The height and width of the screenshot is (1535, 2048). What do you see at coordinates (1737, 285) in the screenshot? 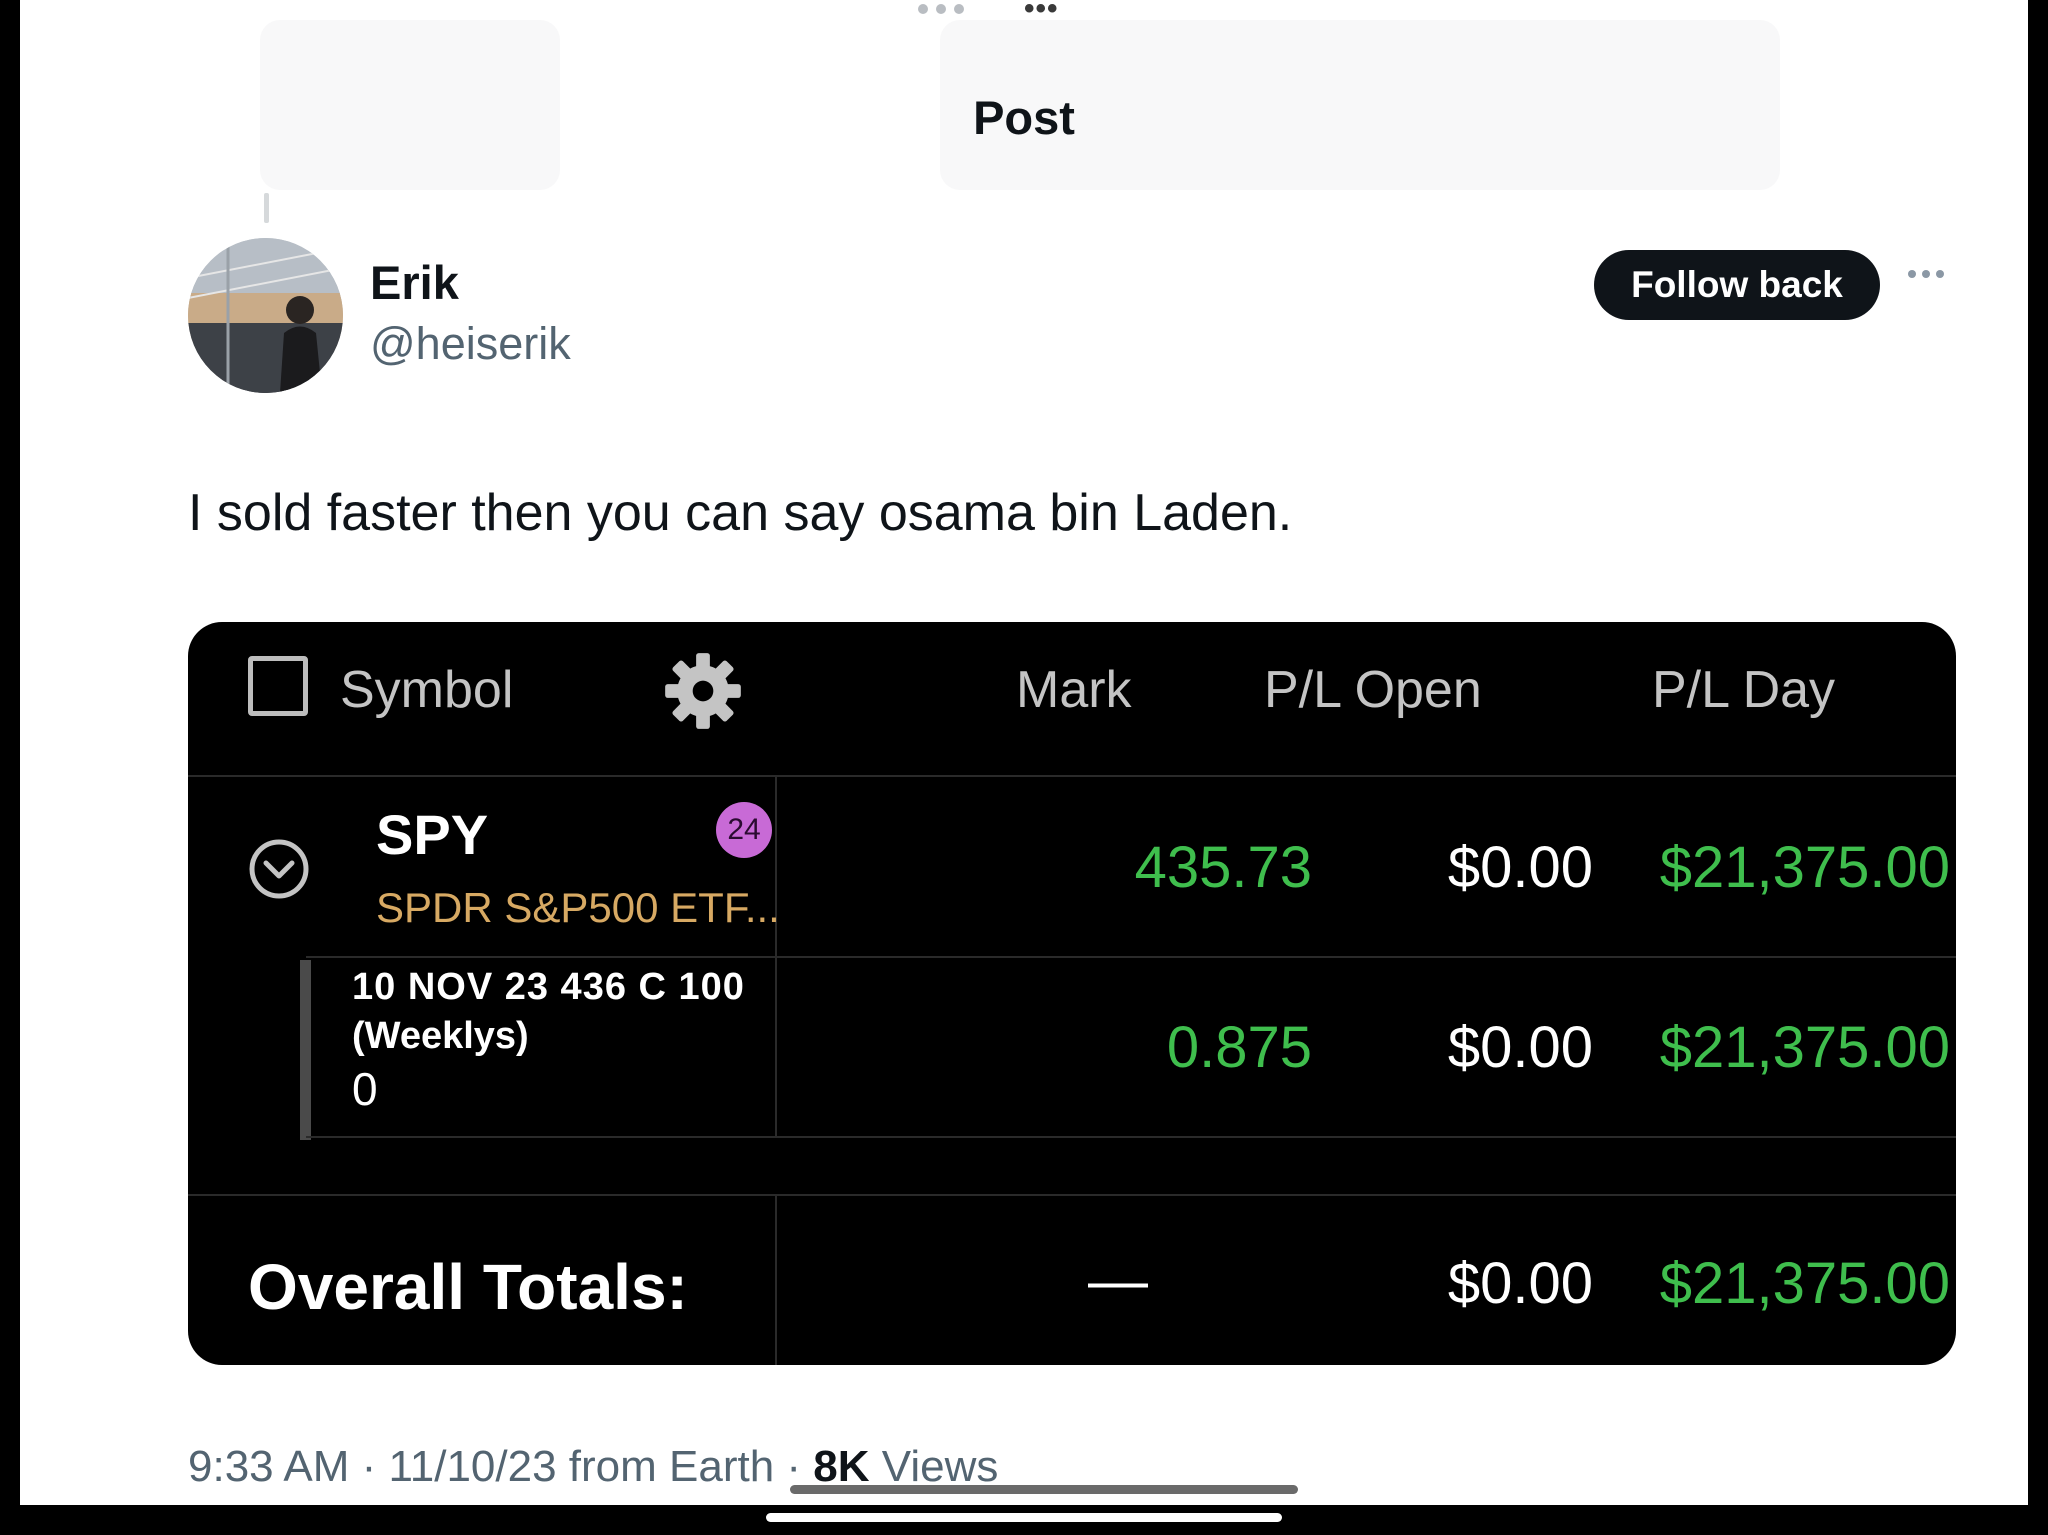
I see `follow-back-button: Follow back` at bounding box center [1737, 285].